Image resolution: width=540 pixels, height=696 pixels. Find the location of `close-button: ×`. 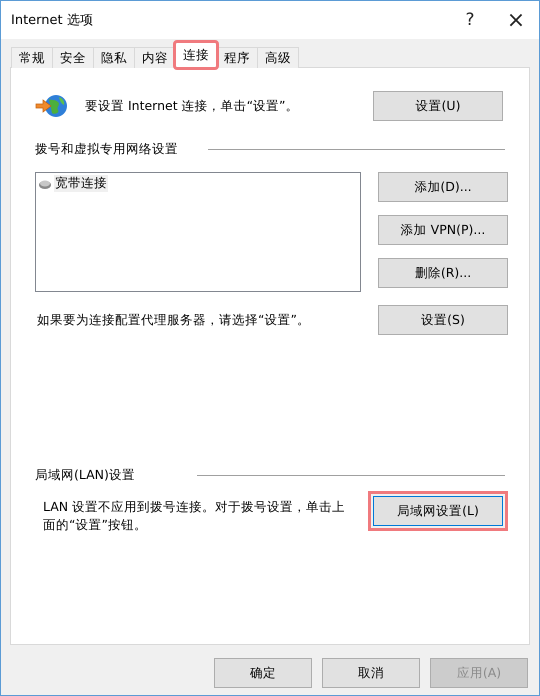

close-button: × is located at coordinates (516, 20).